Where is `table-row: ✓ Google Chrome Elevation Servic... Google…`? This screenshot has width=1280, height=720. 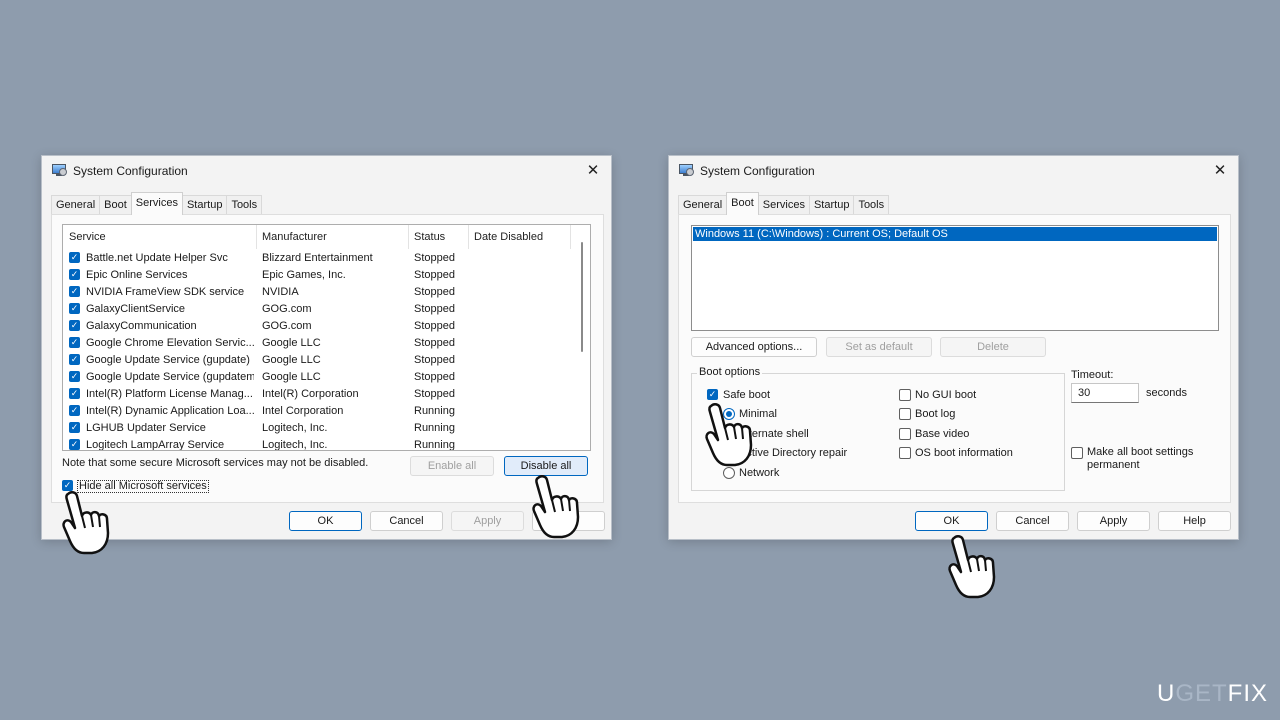
table-row: ✓ Google Chrome Elevation Servic... Google… is located at coordinates (319, 343).